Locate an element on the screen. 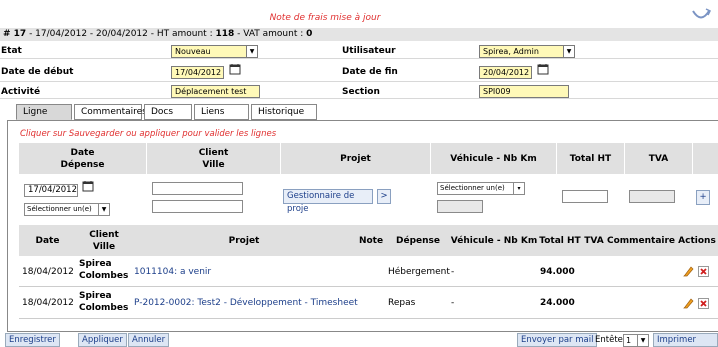  save-button: Enregistrer is located at coordinates (32, 340).